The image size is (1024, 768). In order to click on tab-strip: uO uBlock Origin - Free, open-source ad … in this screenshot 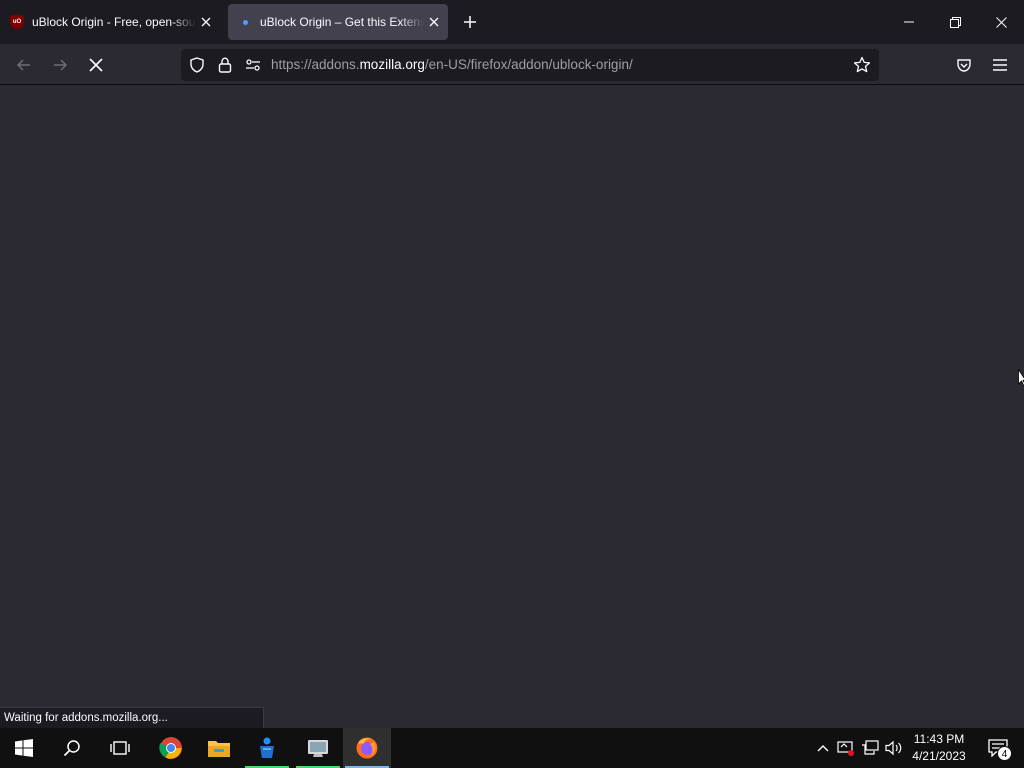, I will do `click(512, 22)`.